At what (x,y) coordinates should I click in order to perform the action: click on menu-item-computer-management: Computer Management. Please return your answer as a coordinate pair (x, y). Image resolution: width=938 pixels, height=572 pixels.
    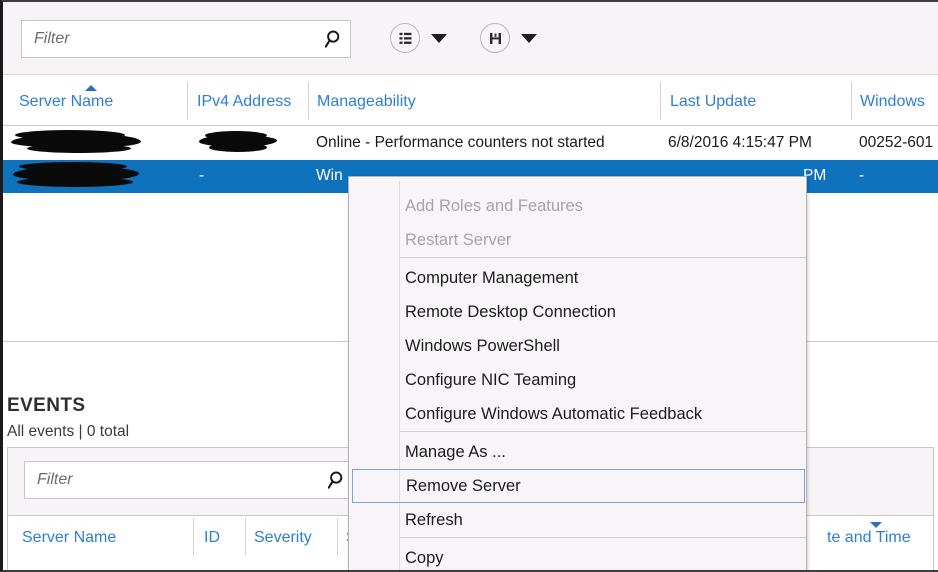
    Looking at the image, I should click on (578, 278).